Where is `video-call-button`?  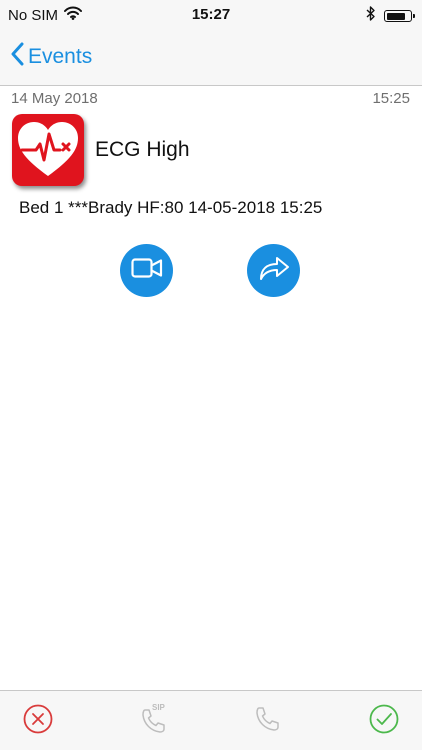 video-call-button is located at coordinates (146, 270).